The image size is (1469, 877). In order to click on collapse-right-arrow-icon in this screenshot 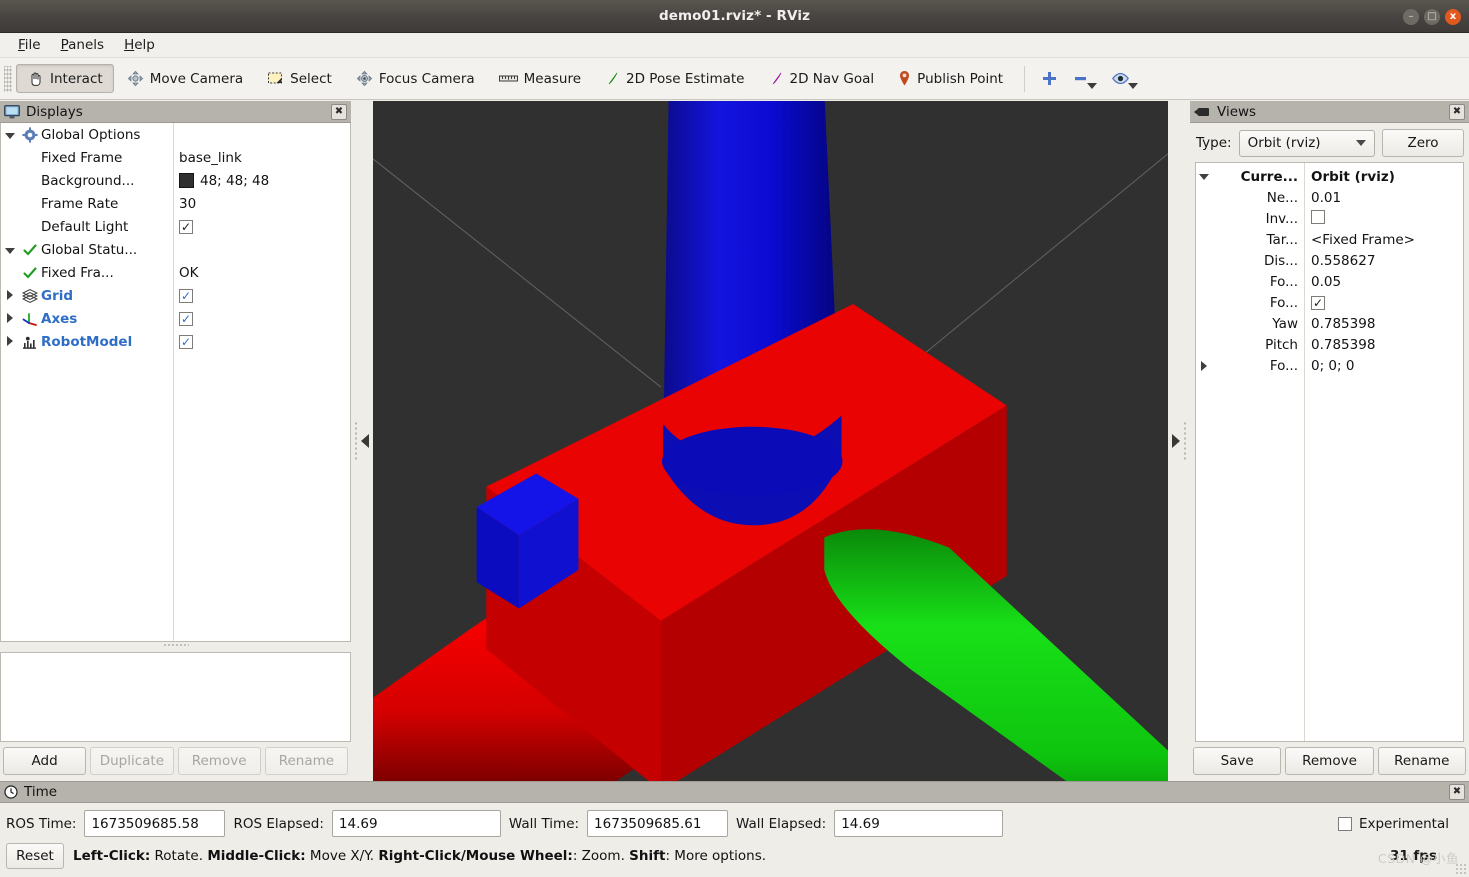, I will do `click(1176, 441)`.